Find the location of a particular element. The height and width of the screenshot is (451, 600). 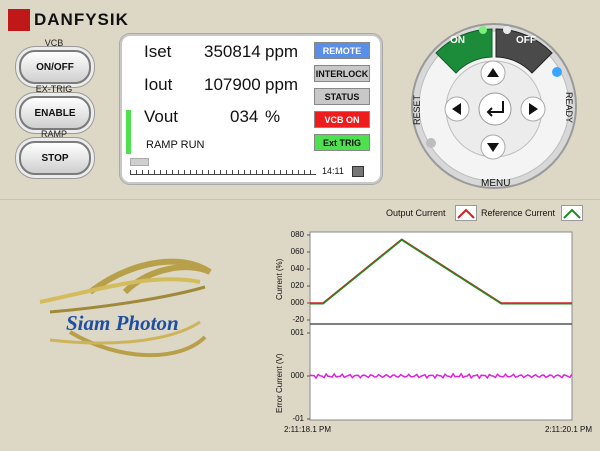

x-start-label: 2:11:18.1 PM is located at coordinates (307, 429).